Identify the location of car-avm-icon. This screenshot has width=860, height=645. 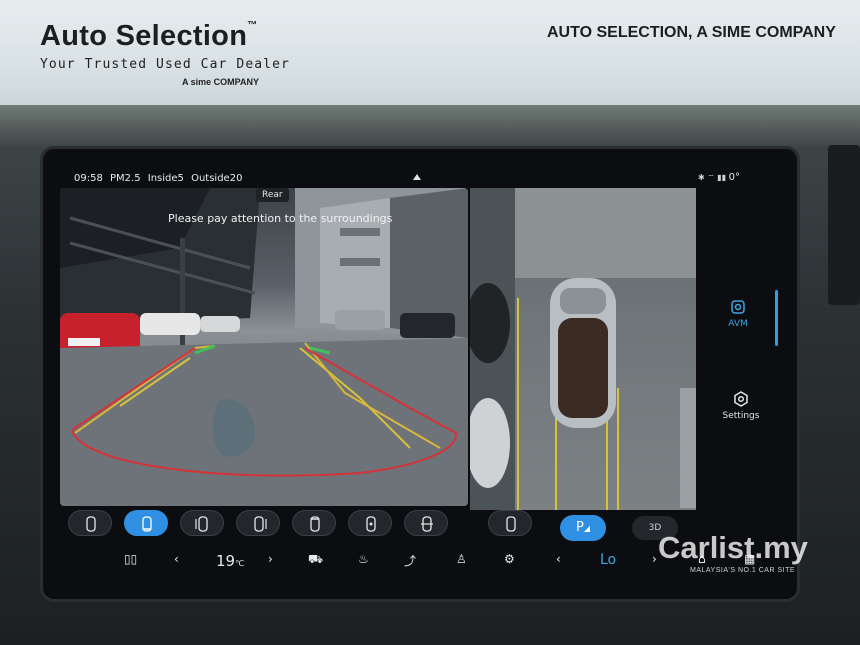
(511, 524).